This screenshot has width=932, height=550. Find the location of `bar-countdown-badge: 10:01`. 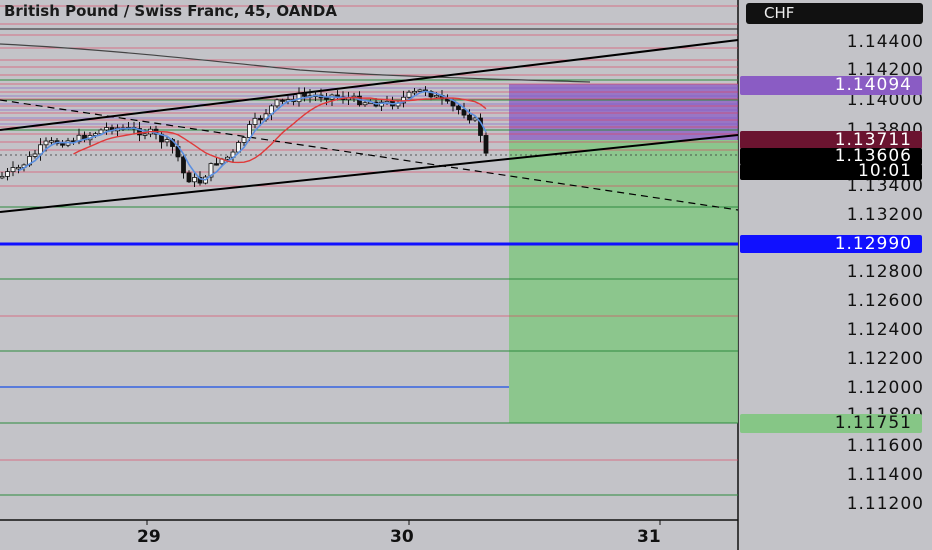

bar-countdown-badge: 10:01 is located at coordinates (831, 171).